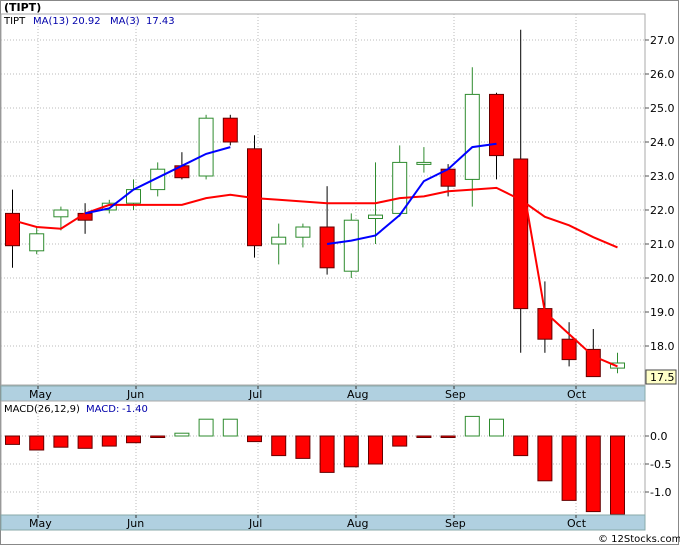  Describe the element at coordinates (135, 409) in the screenshot. I see `macd-legend-value: -1.40` at that location.